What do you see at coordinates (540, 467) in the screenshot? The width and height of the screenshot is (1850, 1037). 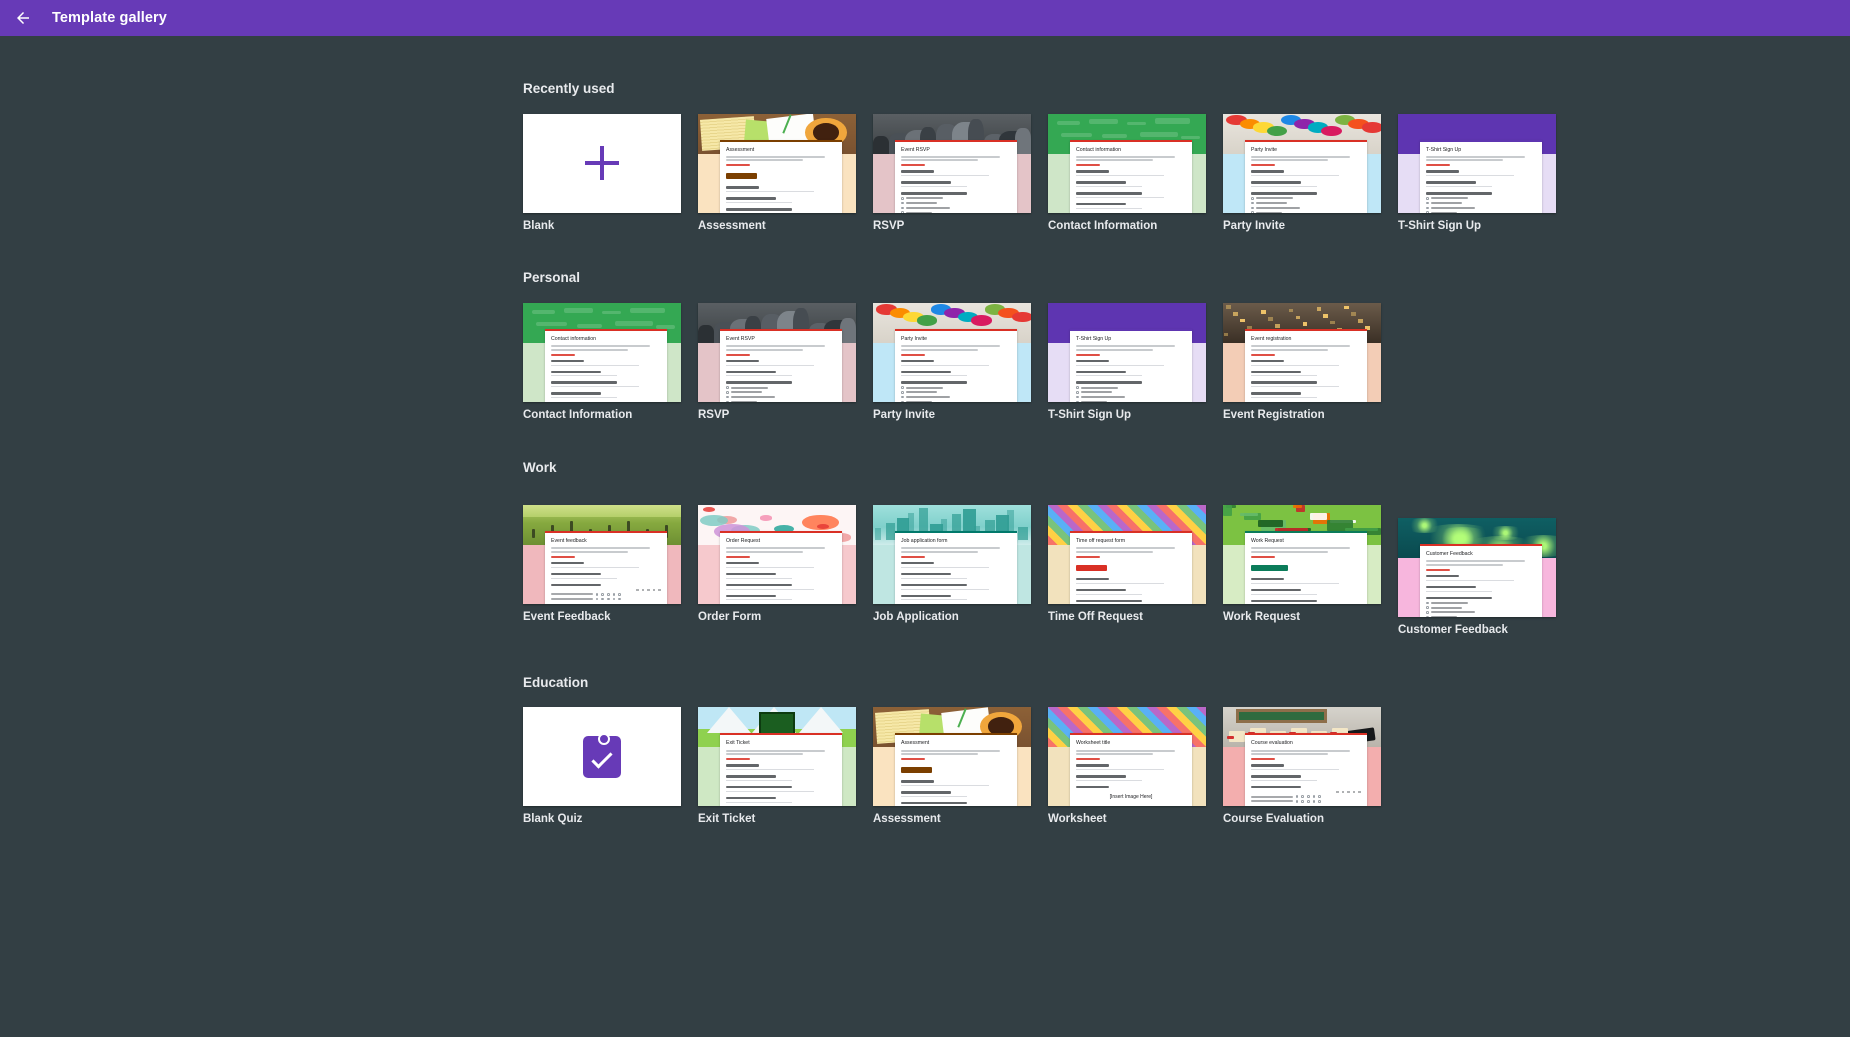 I see `section-title: Work` at bounding box center [540, 467].